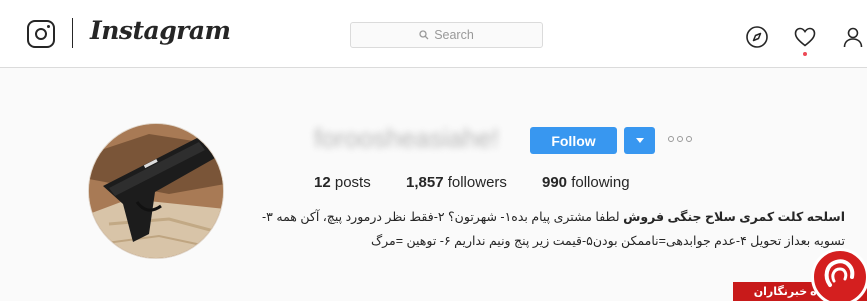 Image resolution: width=867 pixels, height=301 pixels. What do you see at coordinates (160, 30) in the screenshot?
I see `instagram-wordmark: Instagram` at bounding box center [160, 30].